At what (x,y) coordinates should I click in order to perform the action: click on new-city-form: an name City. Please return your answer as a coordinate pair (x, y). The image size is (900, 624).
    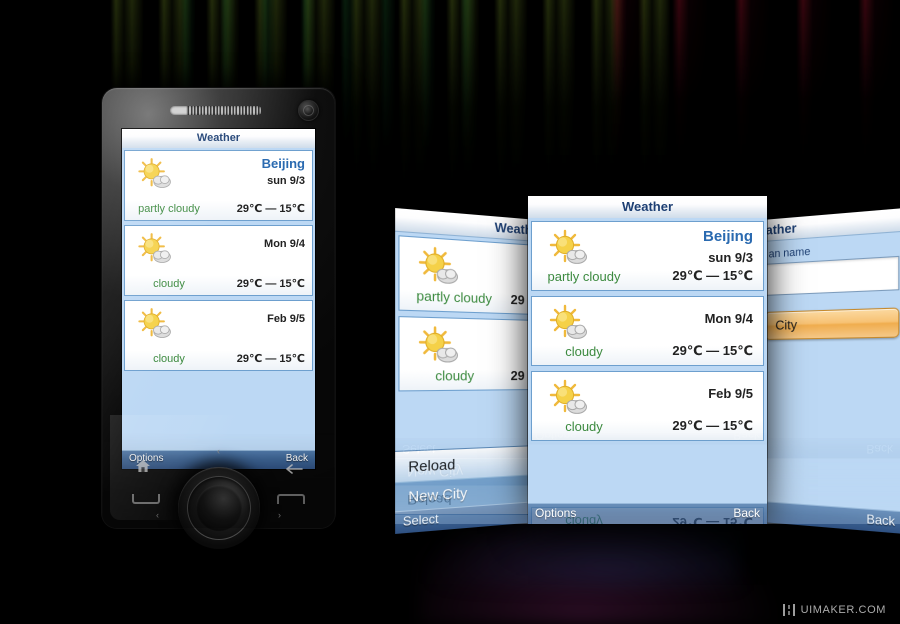
    Looking at the image, I should click on (831, 372).